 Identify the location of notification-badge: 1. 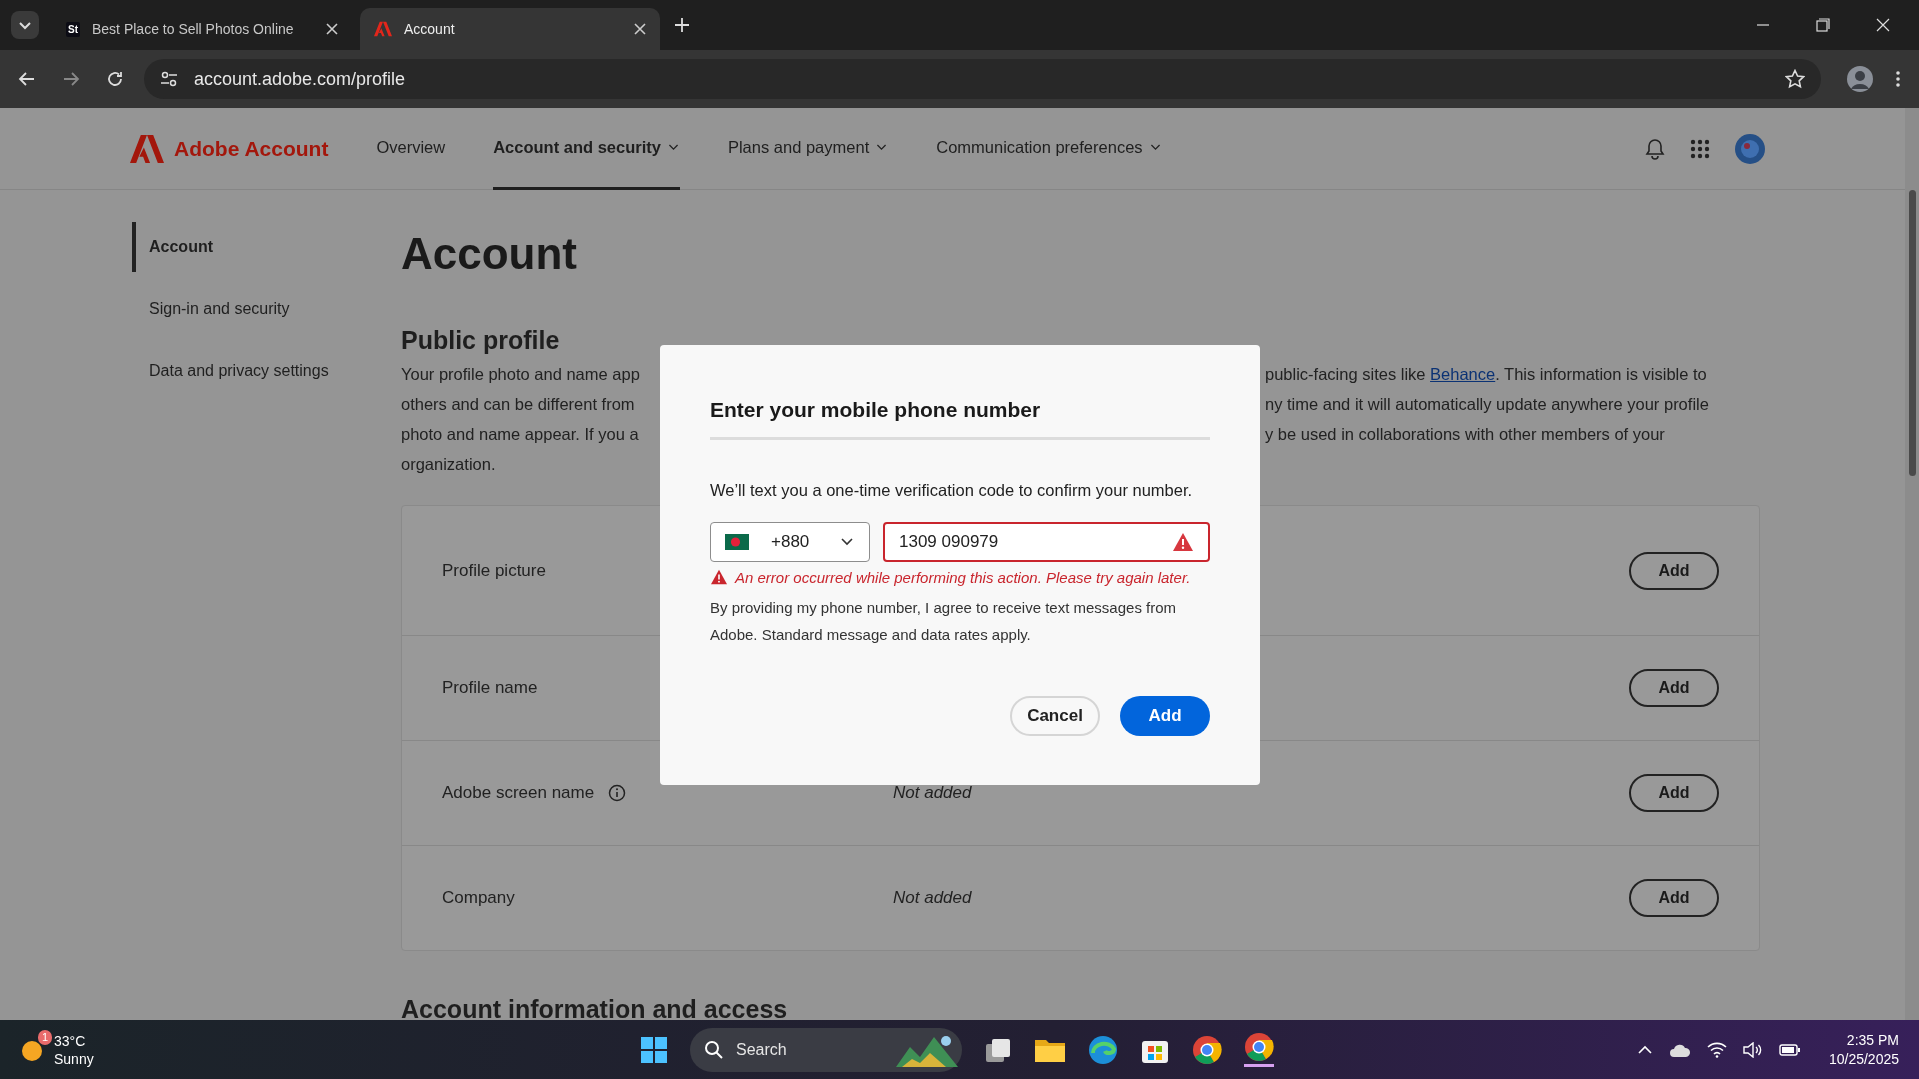
(44, 1037).